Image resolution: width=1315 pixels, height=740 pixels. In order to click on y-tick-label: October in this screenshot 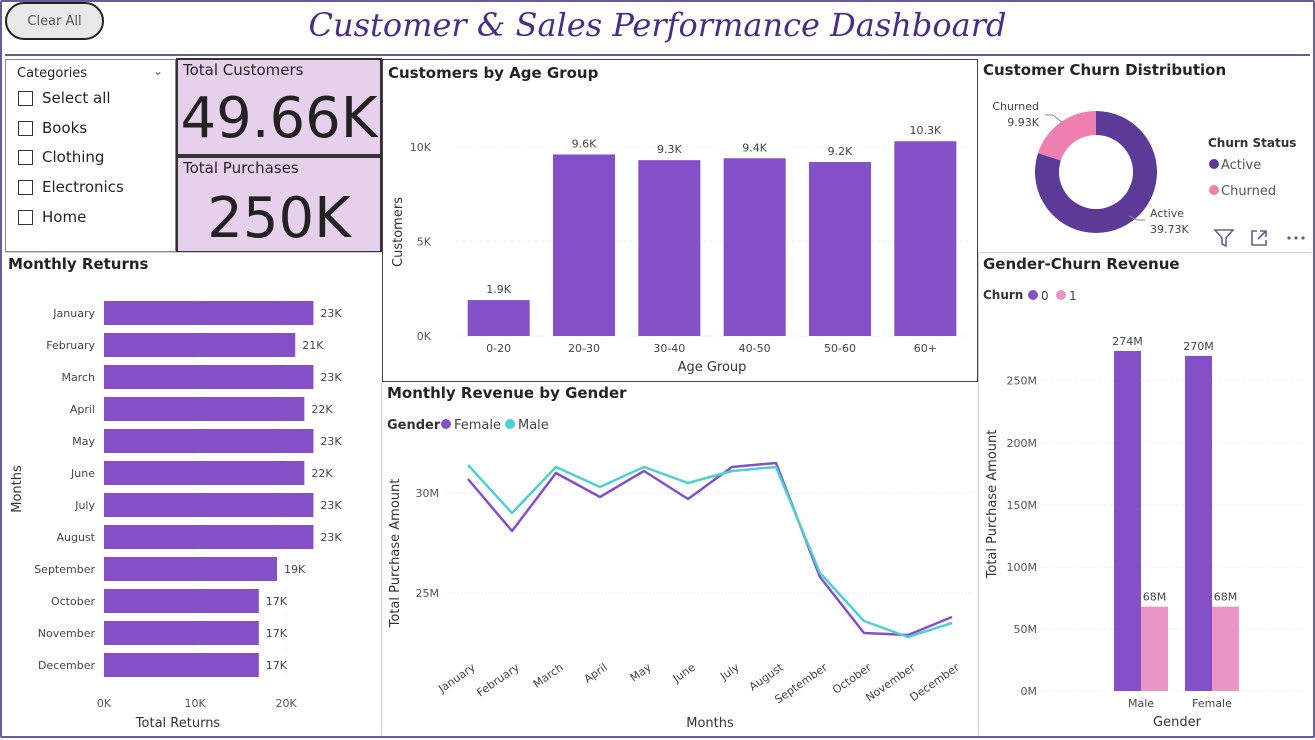, I will do `click(73, 601)`.